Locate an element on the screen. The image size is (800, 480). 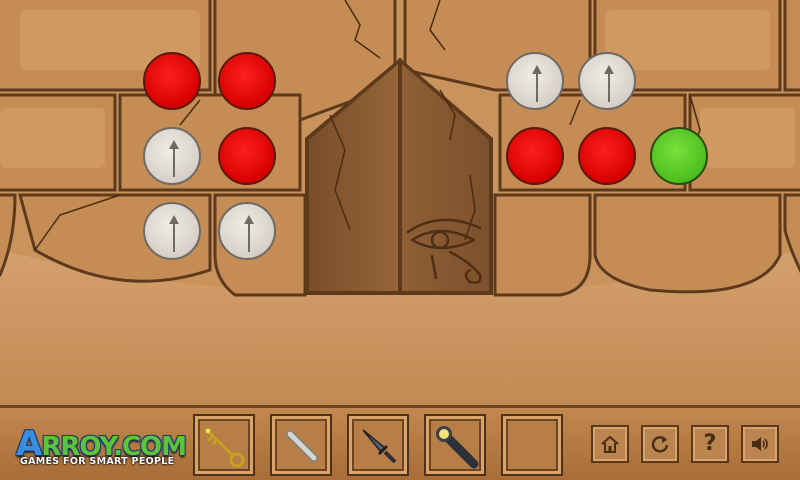
inventory-slot-golden-key is located at coordinates (224, 445).